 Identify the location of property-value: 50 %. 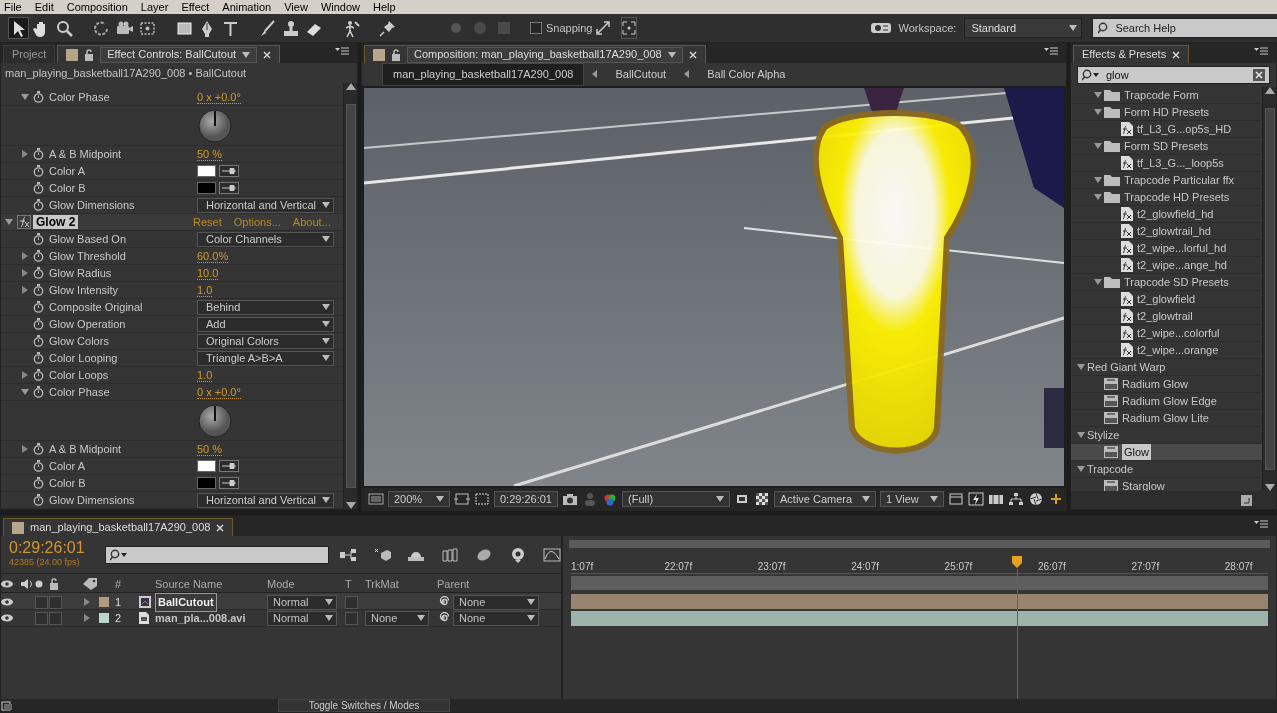
(210, 154).